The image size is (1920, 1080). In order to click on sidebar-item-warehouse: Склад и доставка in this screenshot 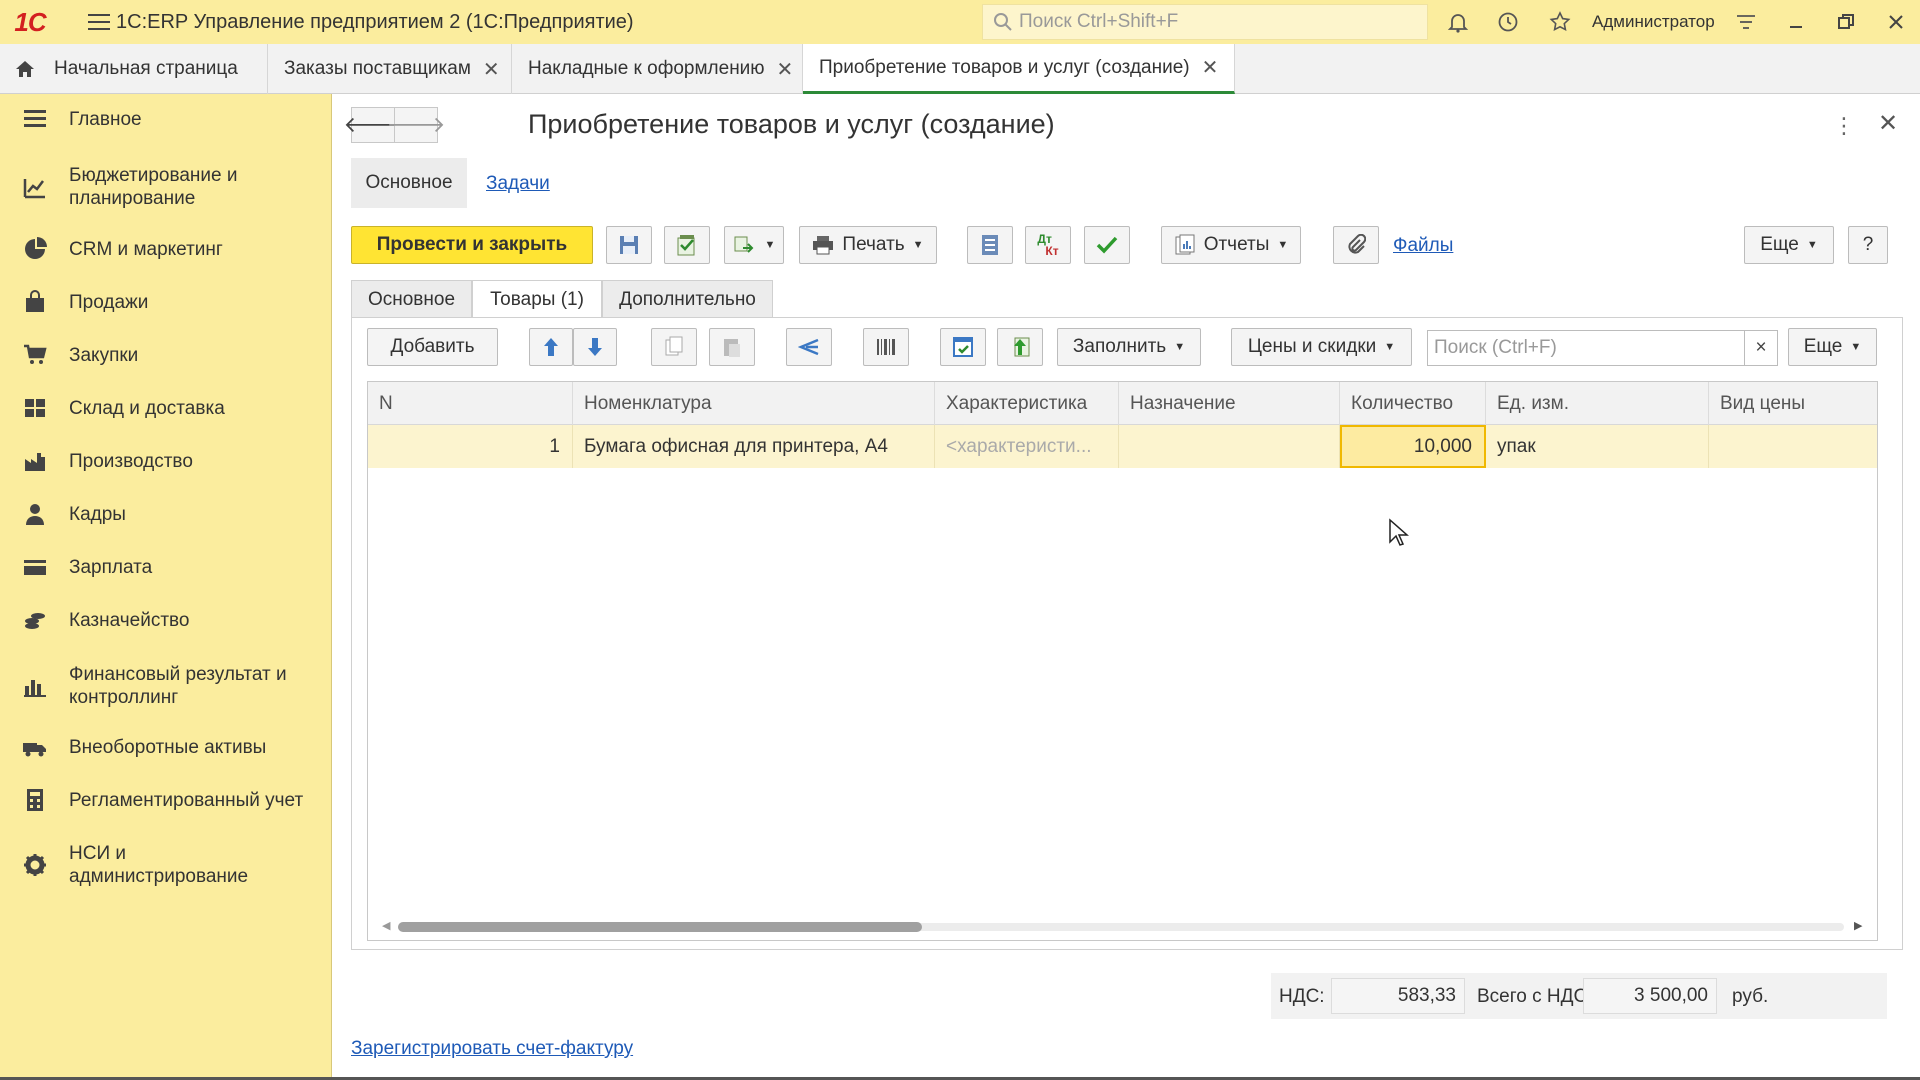, I will do `click(166, 408)`.